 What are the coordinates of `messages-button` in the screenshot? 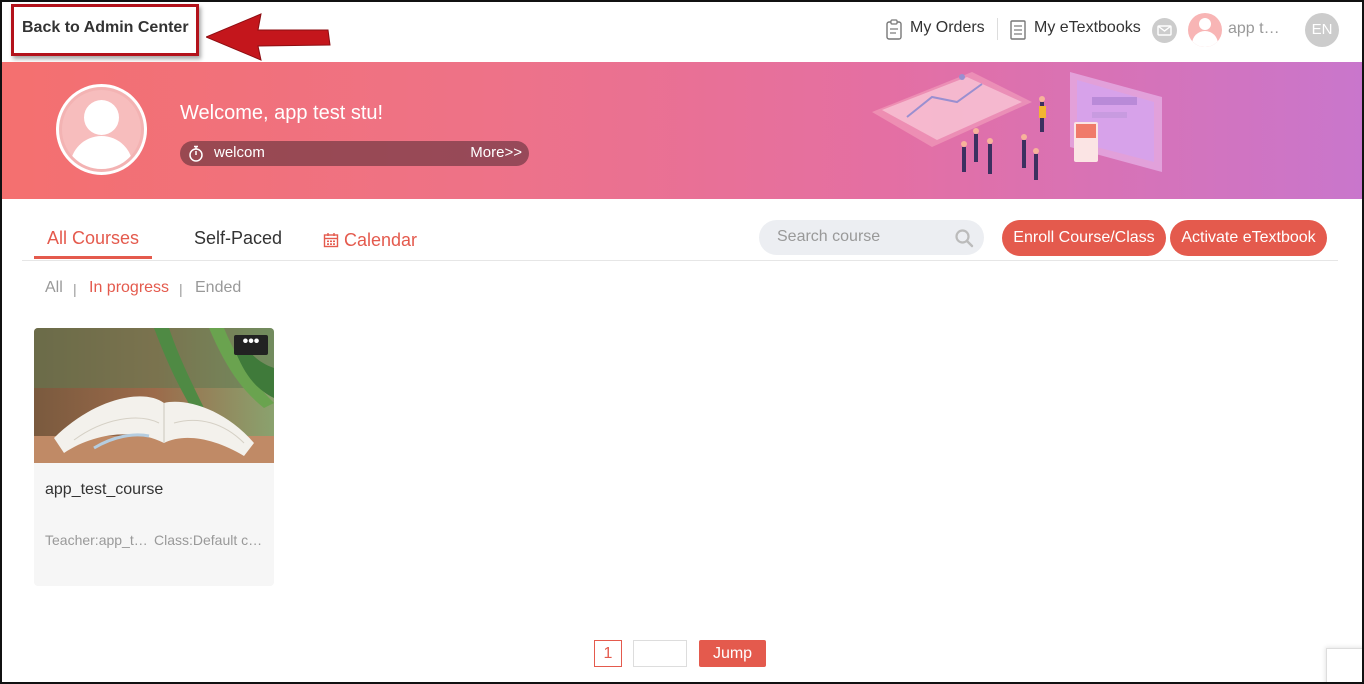 It's located at (1164, 30).